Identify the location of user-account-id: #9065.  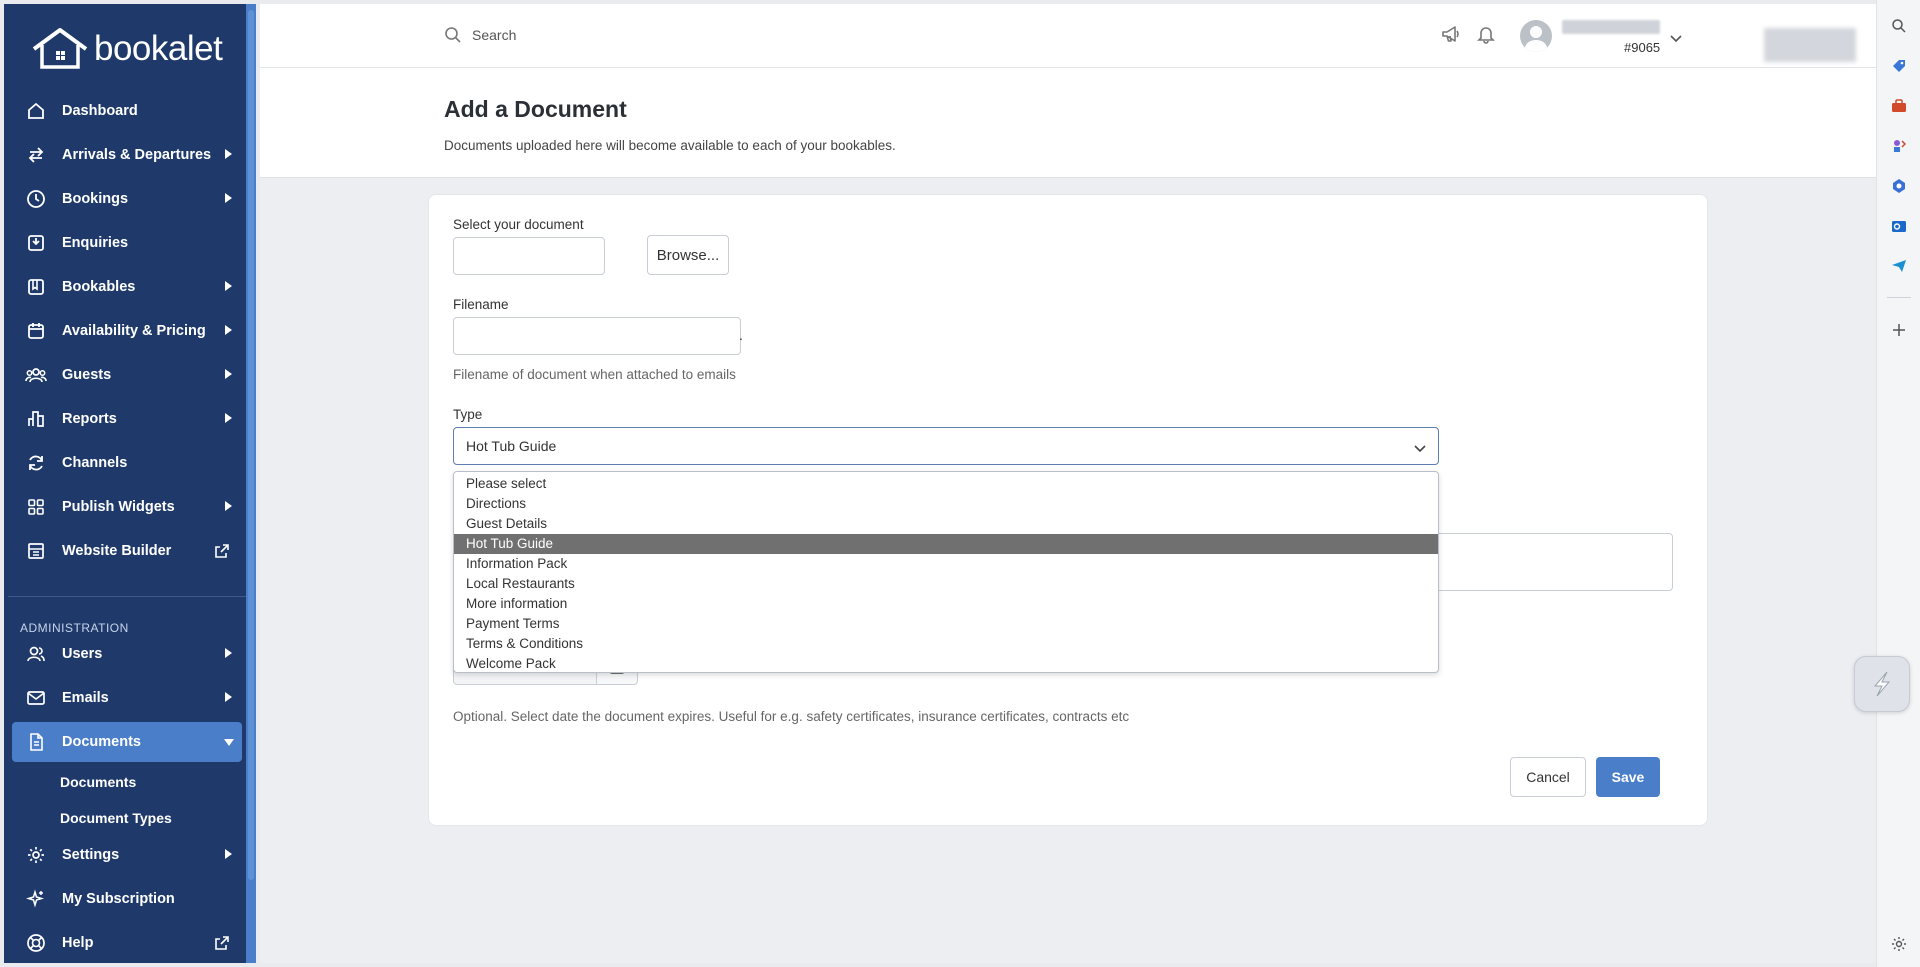
(1642, 47).